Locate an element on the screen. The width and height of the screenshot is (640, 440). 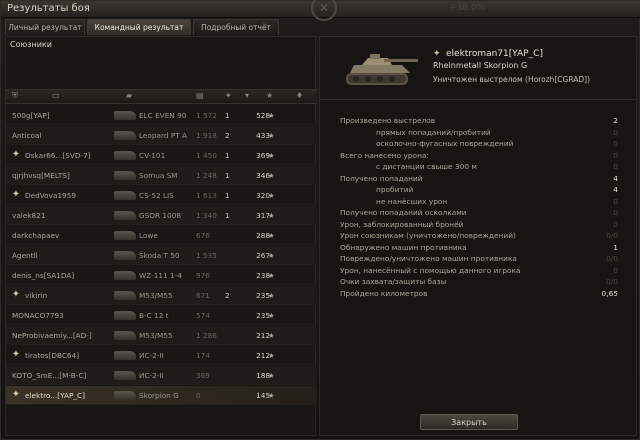
table-row: Agentll Škoda T 50 1 535 267 ★ is located at coordinates (161, 255).